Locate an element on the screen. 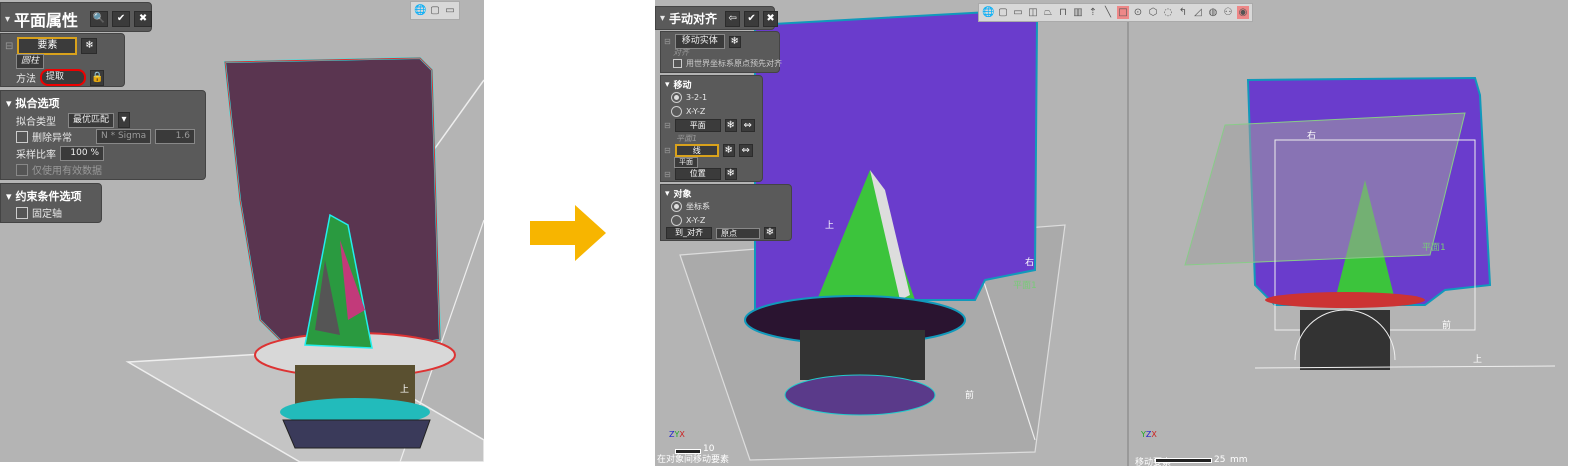 Image resolution: width=1585 pixels, height=472 pixels. sampling-label: 采样比率 is located at coordinates (36, 155).